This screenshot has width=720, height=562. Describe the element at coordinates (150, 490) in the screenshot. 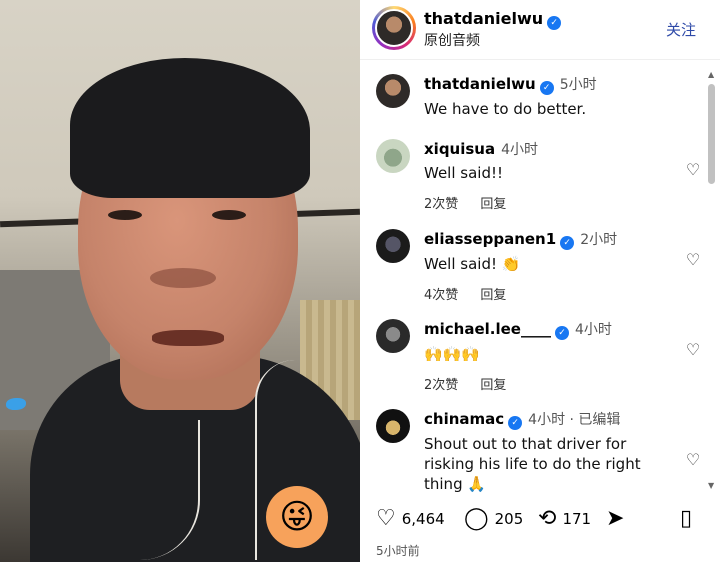

I see `earbud-cord-left` at that location.